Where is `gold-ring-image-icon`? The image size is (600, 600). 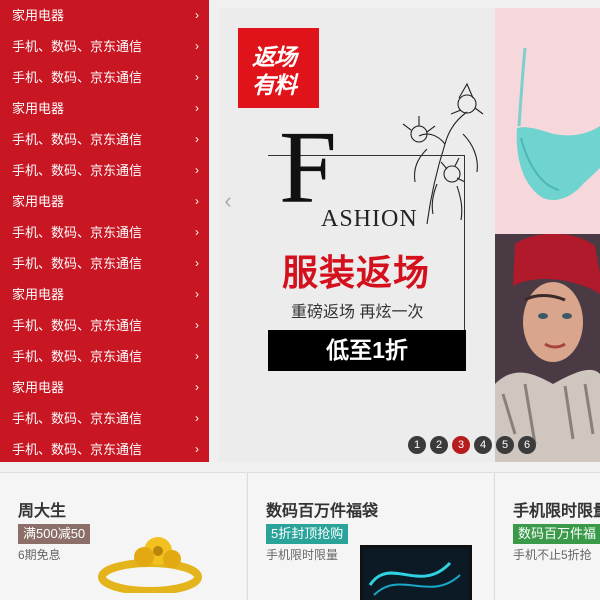 gold-ring-image-icon is located at coordinates (150, 565).